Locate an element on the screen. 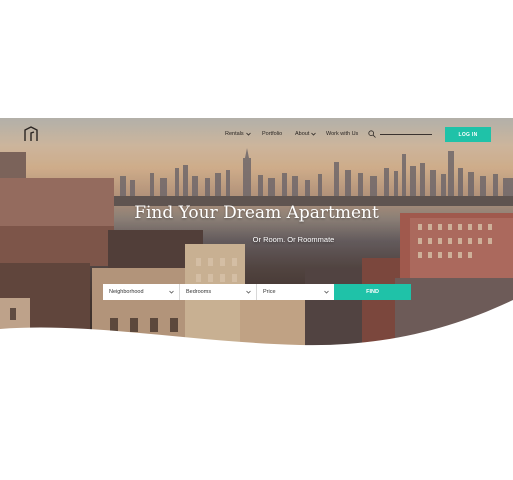 The image size is (513, 480). neighborhood-label: Neighborhood is located at coordinates (126, 292).